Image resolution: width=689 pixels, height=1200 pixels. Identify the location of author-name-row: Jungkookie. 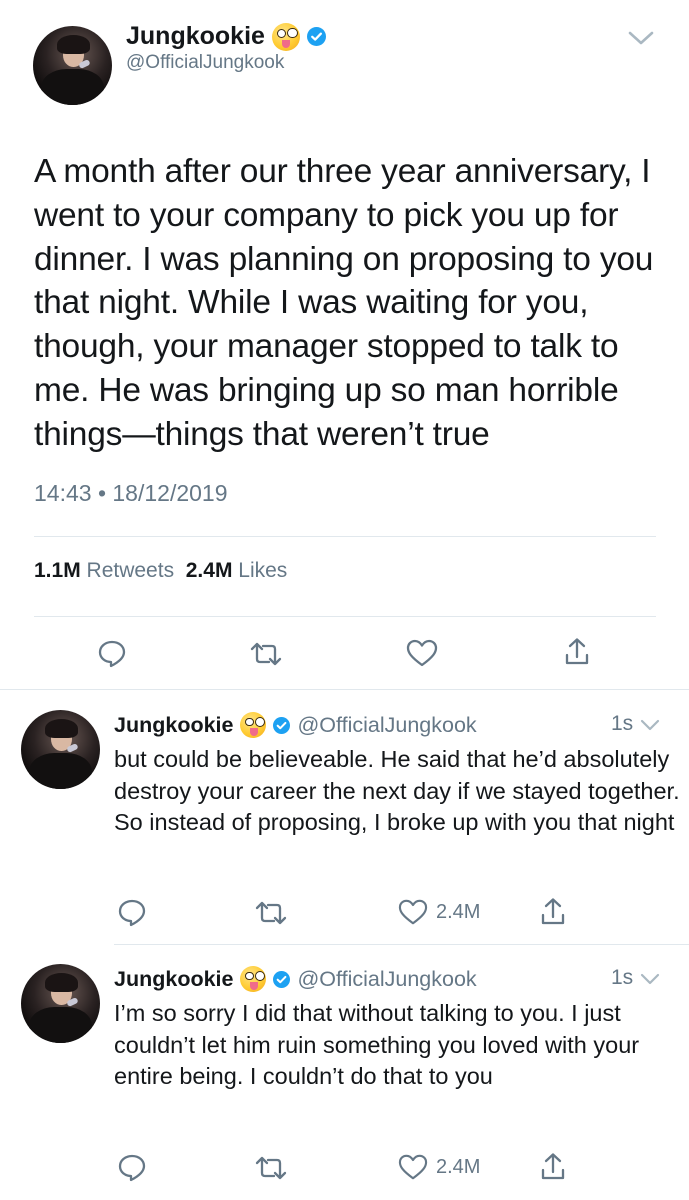
(226, 36).